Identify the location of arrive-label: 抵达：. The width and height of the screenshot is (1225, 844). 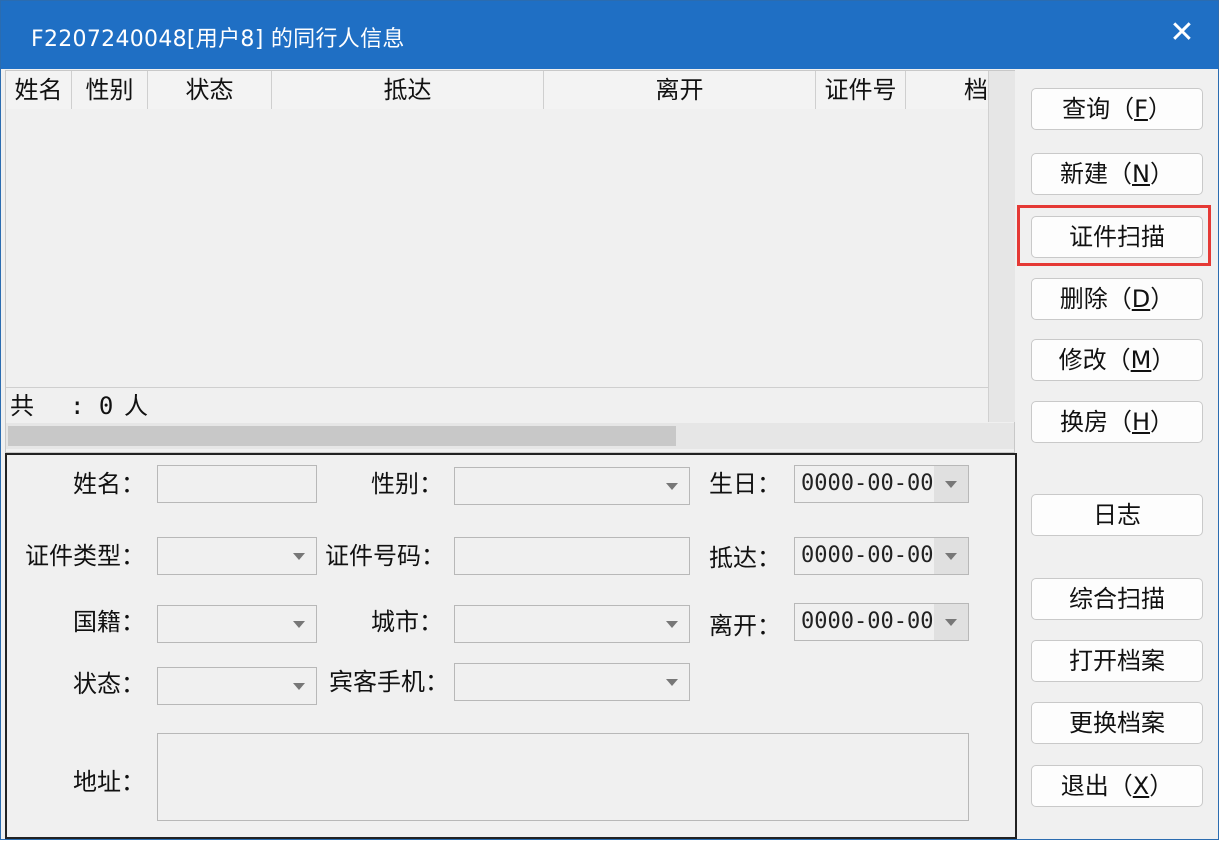
(745, 558).